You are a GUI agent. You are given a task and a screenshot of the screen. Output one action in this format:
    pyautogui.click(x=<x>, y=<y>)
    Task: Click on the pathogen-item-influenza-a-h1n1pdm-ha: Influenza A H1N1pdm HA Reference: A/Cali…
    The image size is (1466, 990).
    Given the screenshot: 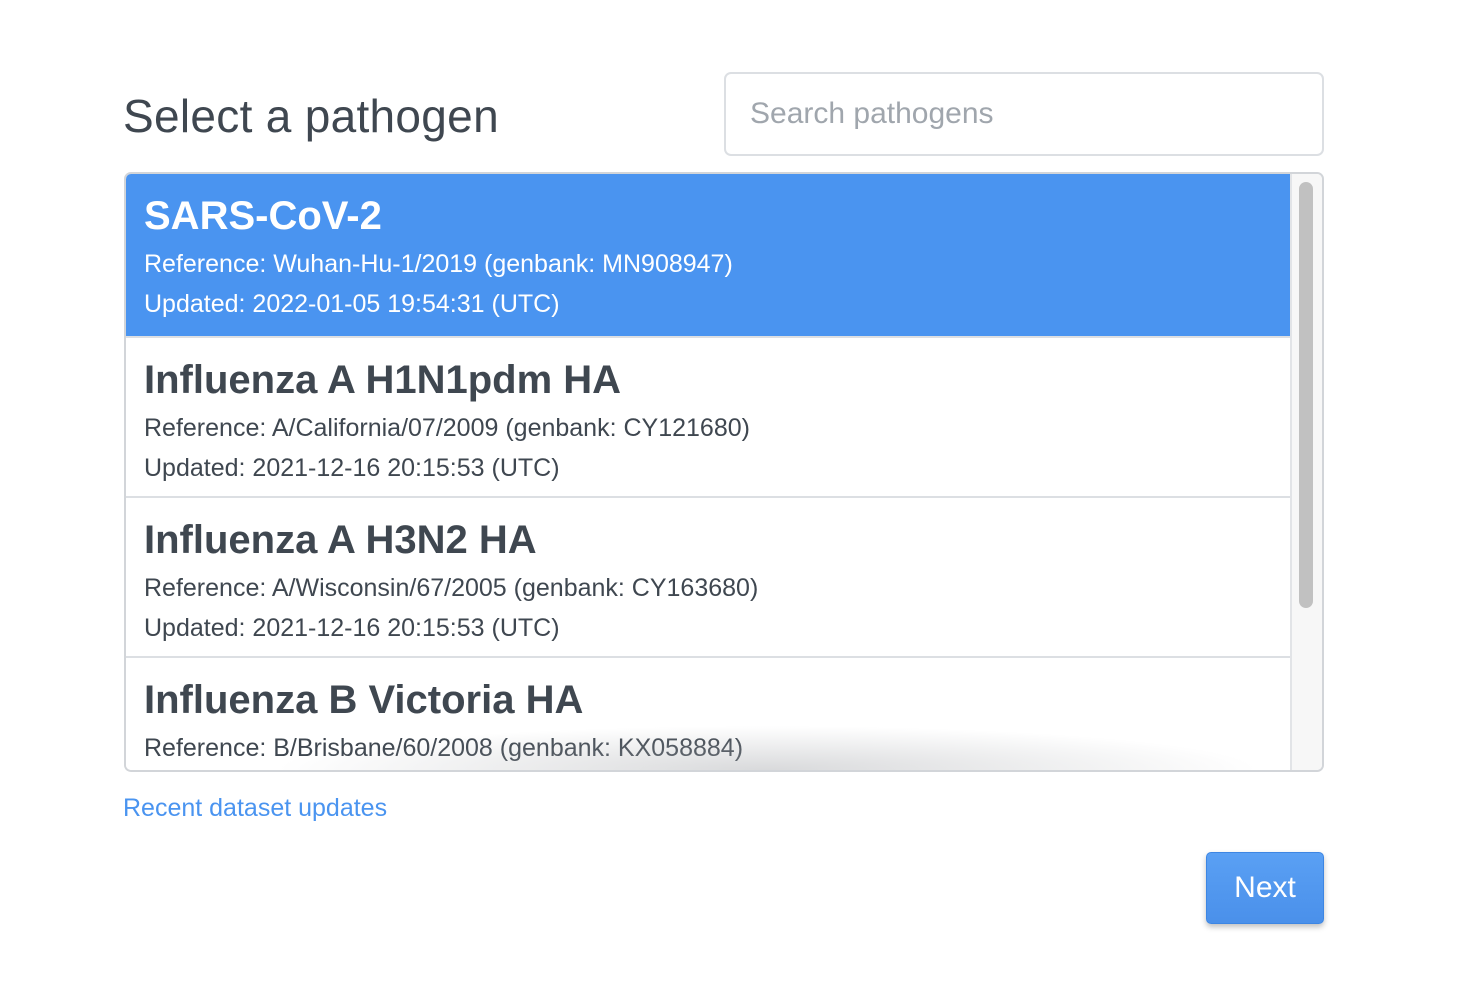 What is the action you would take?
    pyautogui.click(x=709, y=418)
    